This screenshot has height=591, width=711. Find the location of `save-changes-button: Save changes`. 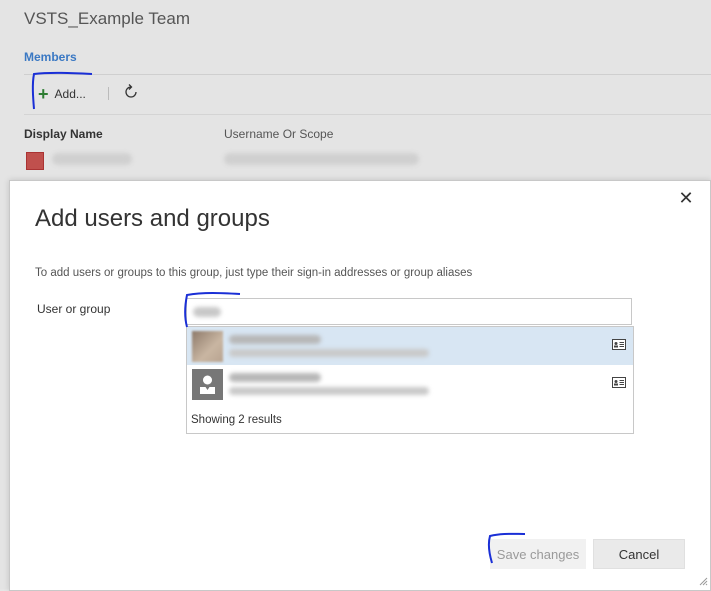

save-changes-button: Save changes is located at coordinates (538, 554).